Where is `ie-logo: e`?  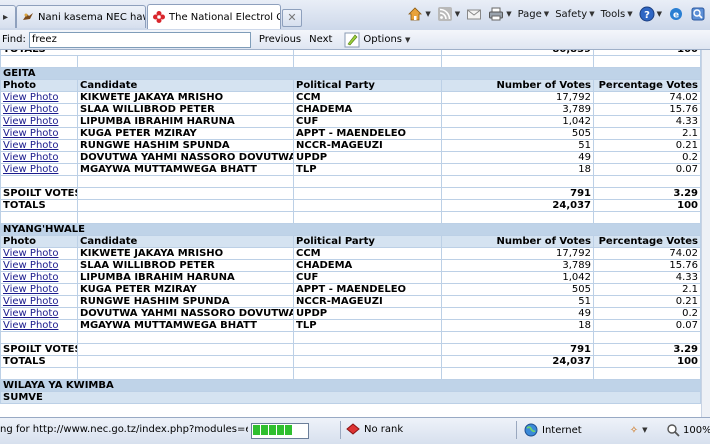 ie-logo: e is located at coordinates (676, 14).